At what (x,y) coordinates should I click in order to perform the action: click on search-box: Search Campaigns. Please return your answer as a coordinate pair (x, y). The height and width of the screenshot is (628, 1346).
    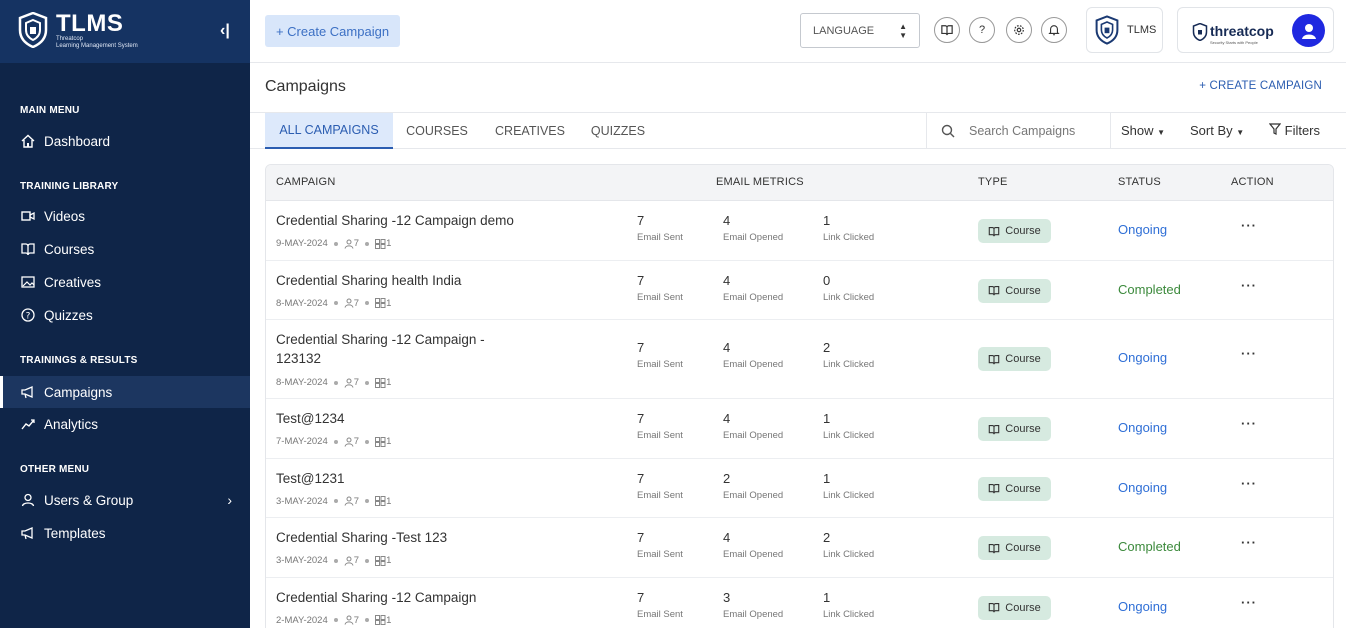
    Looking at the image, I should click on (1018, 131).